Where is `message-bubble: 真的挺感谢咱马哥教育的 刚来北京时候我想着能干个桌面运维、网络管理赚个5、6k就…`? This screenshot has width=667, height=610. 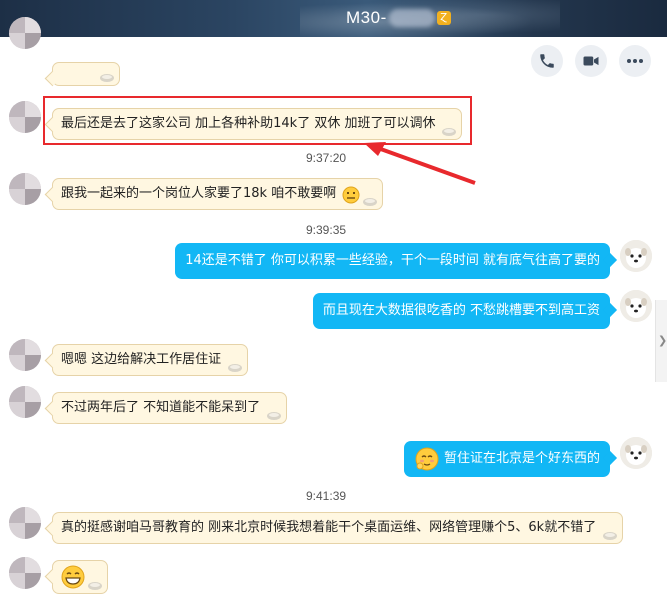
message-bubble: 真的挺感谢咱马哥教育的 刚来北京时候我想着能干个桌面运维、网络管理赚个5、6k就… is located at coordinates (338, 528).